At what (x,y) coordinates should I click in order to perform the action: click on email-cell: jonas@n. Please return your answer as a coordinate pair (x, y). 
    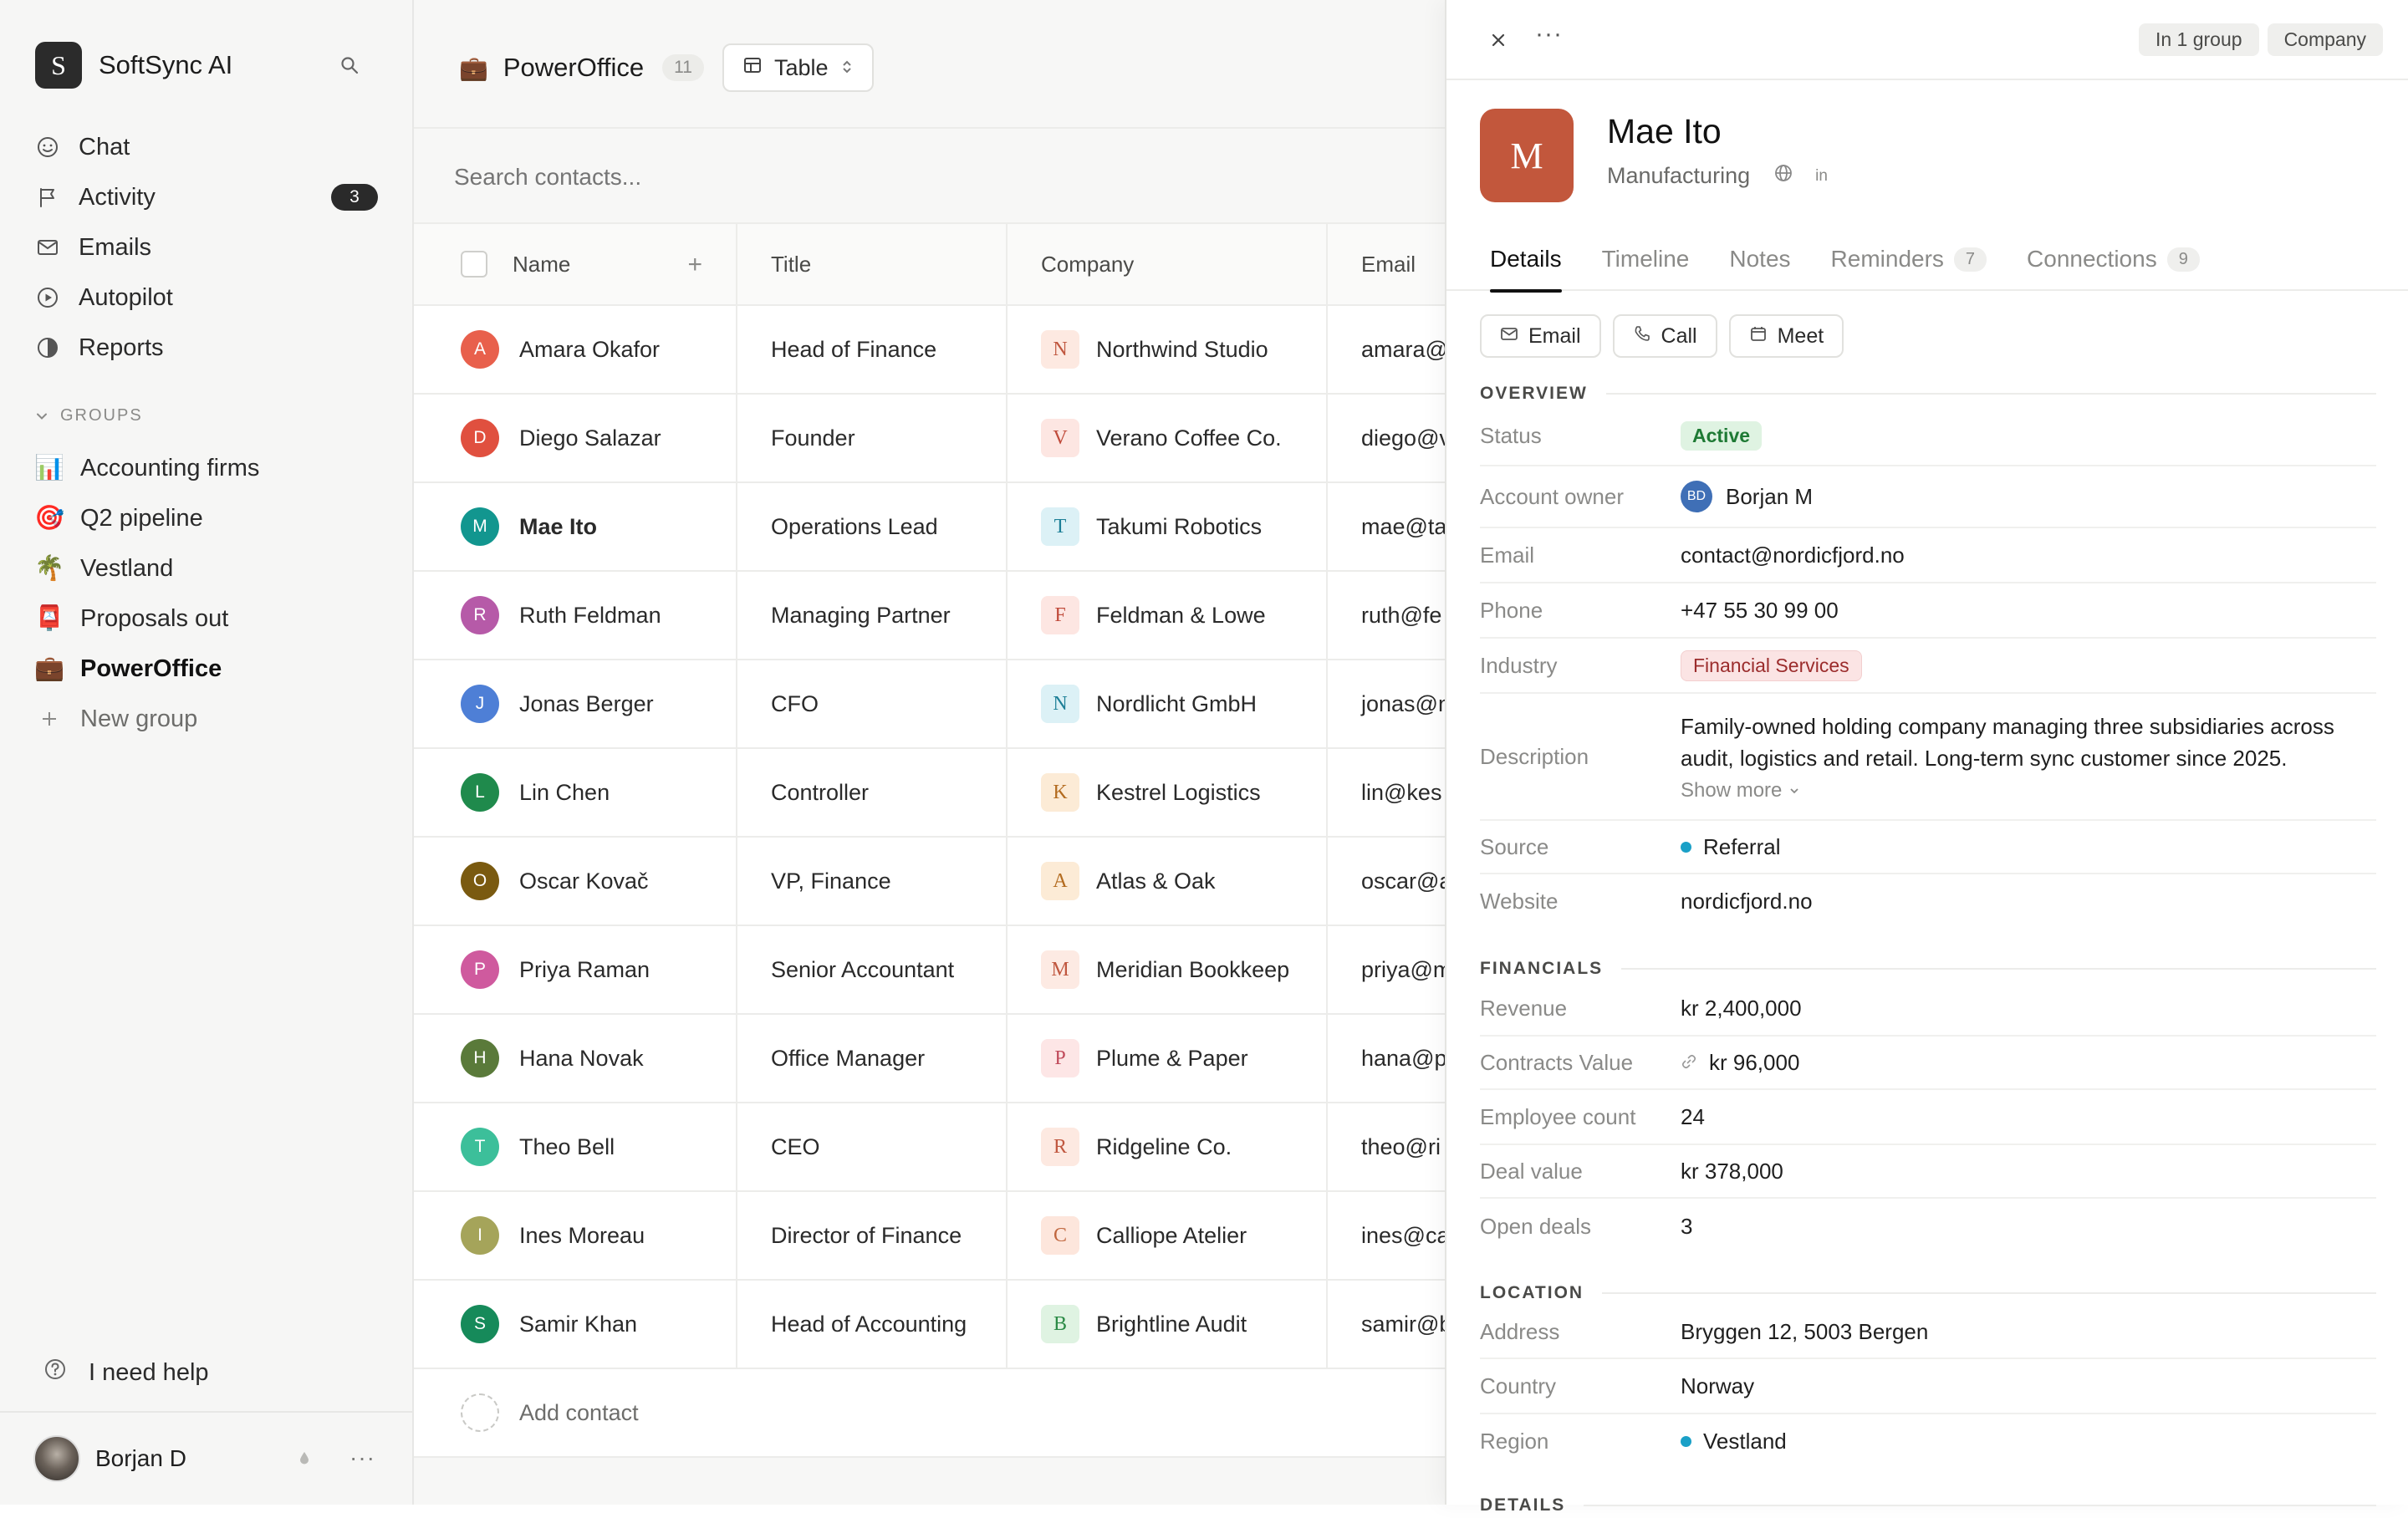
    Looking at the image, I should click on (1387, 703).